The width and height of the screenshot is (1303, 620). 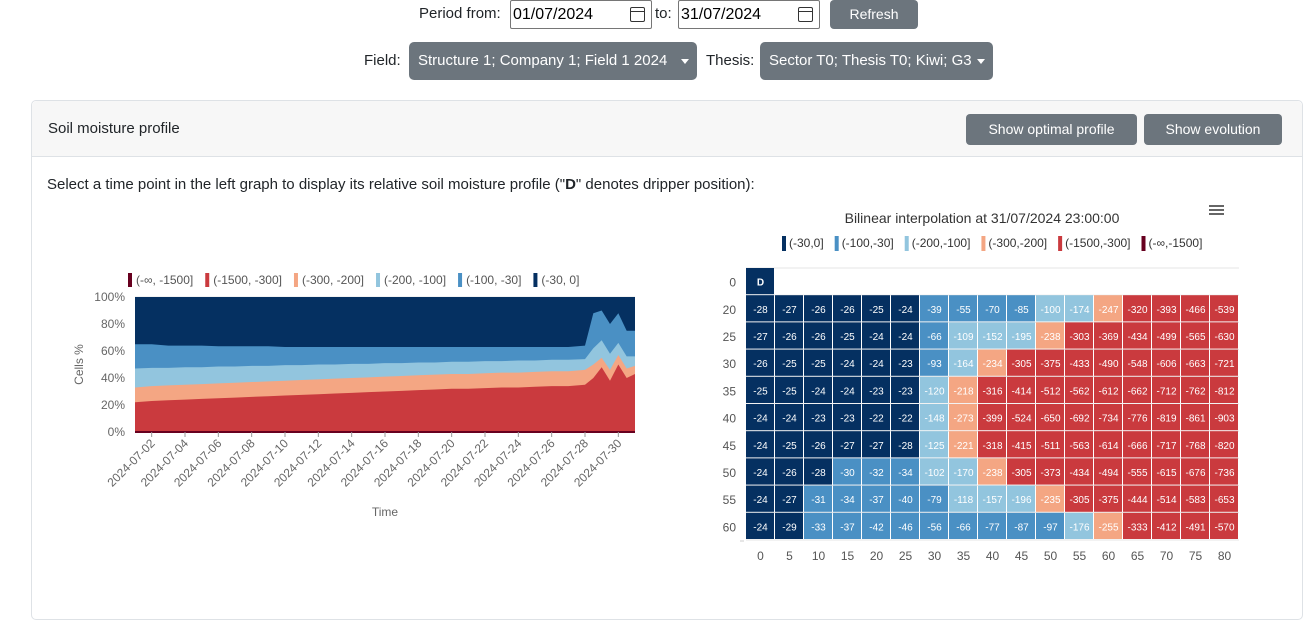 I want to click on heatmap-cell-label: -562, so click(x=1079, y=391).